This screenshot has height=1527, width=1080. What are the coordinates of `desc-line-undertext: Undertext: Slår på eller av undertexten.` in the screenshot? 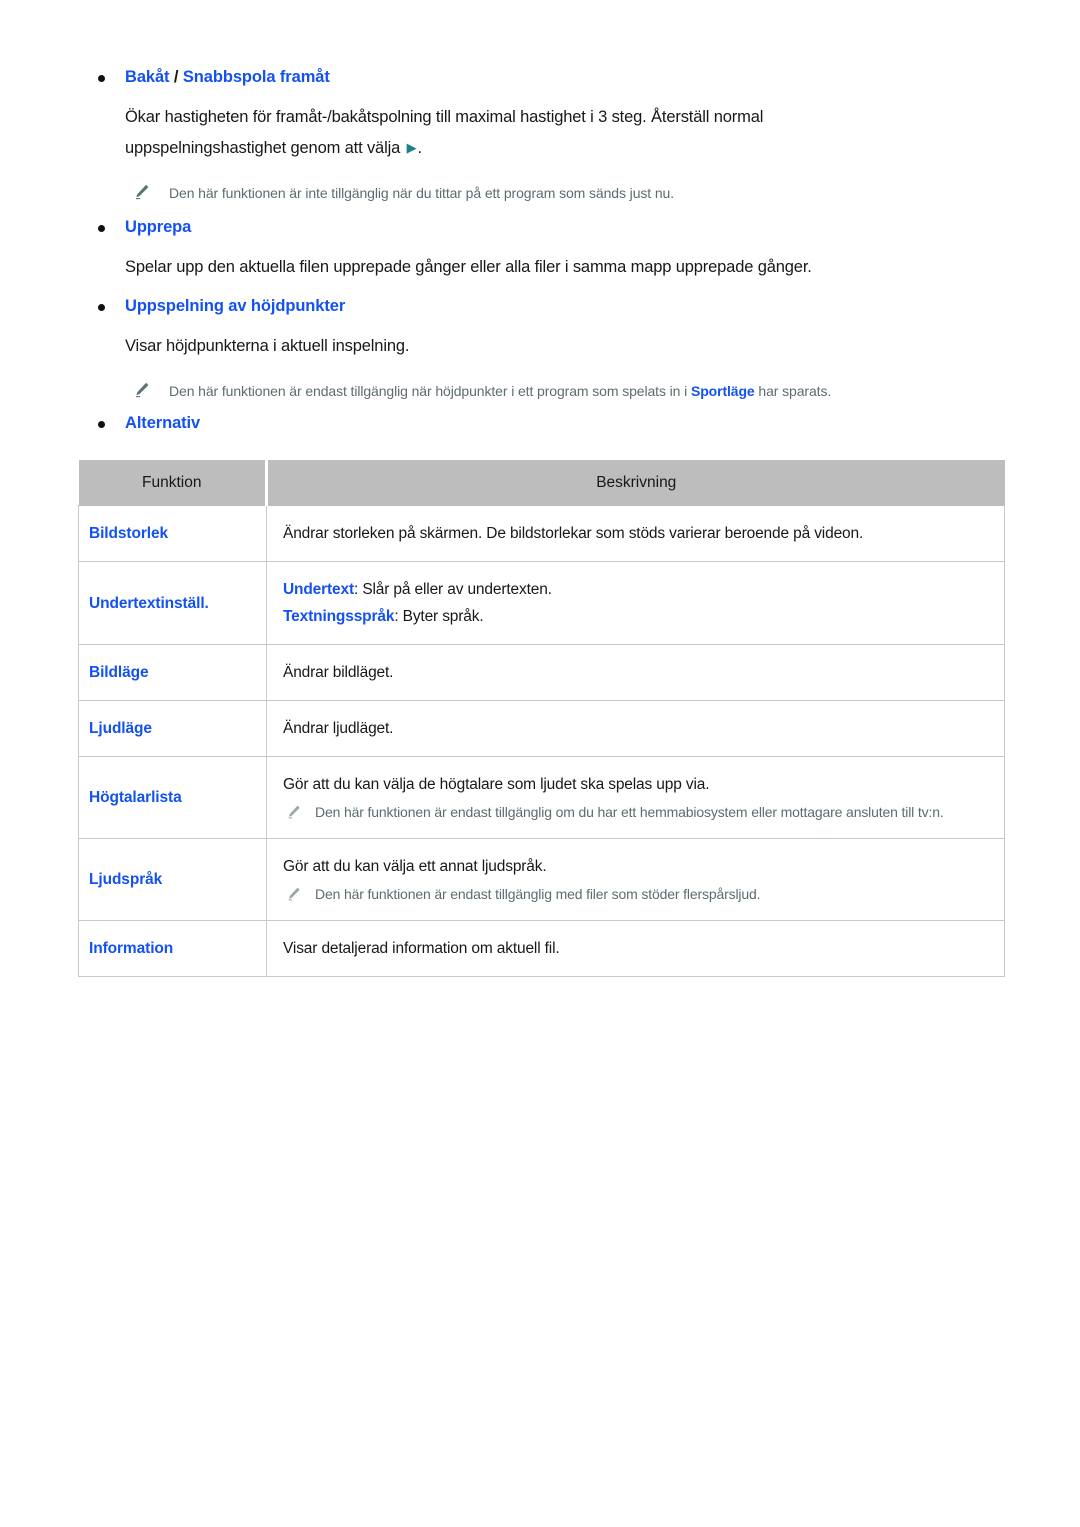 It's located at (635, 589).